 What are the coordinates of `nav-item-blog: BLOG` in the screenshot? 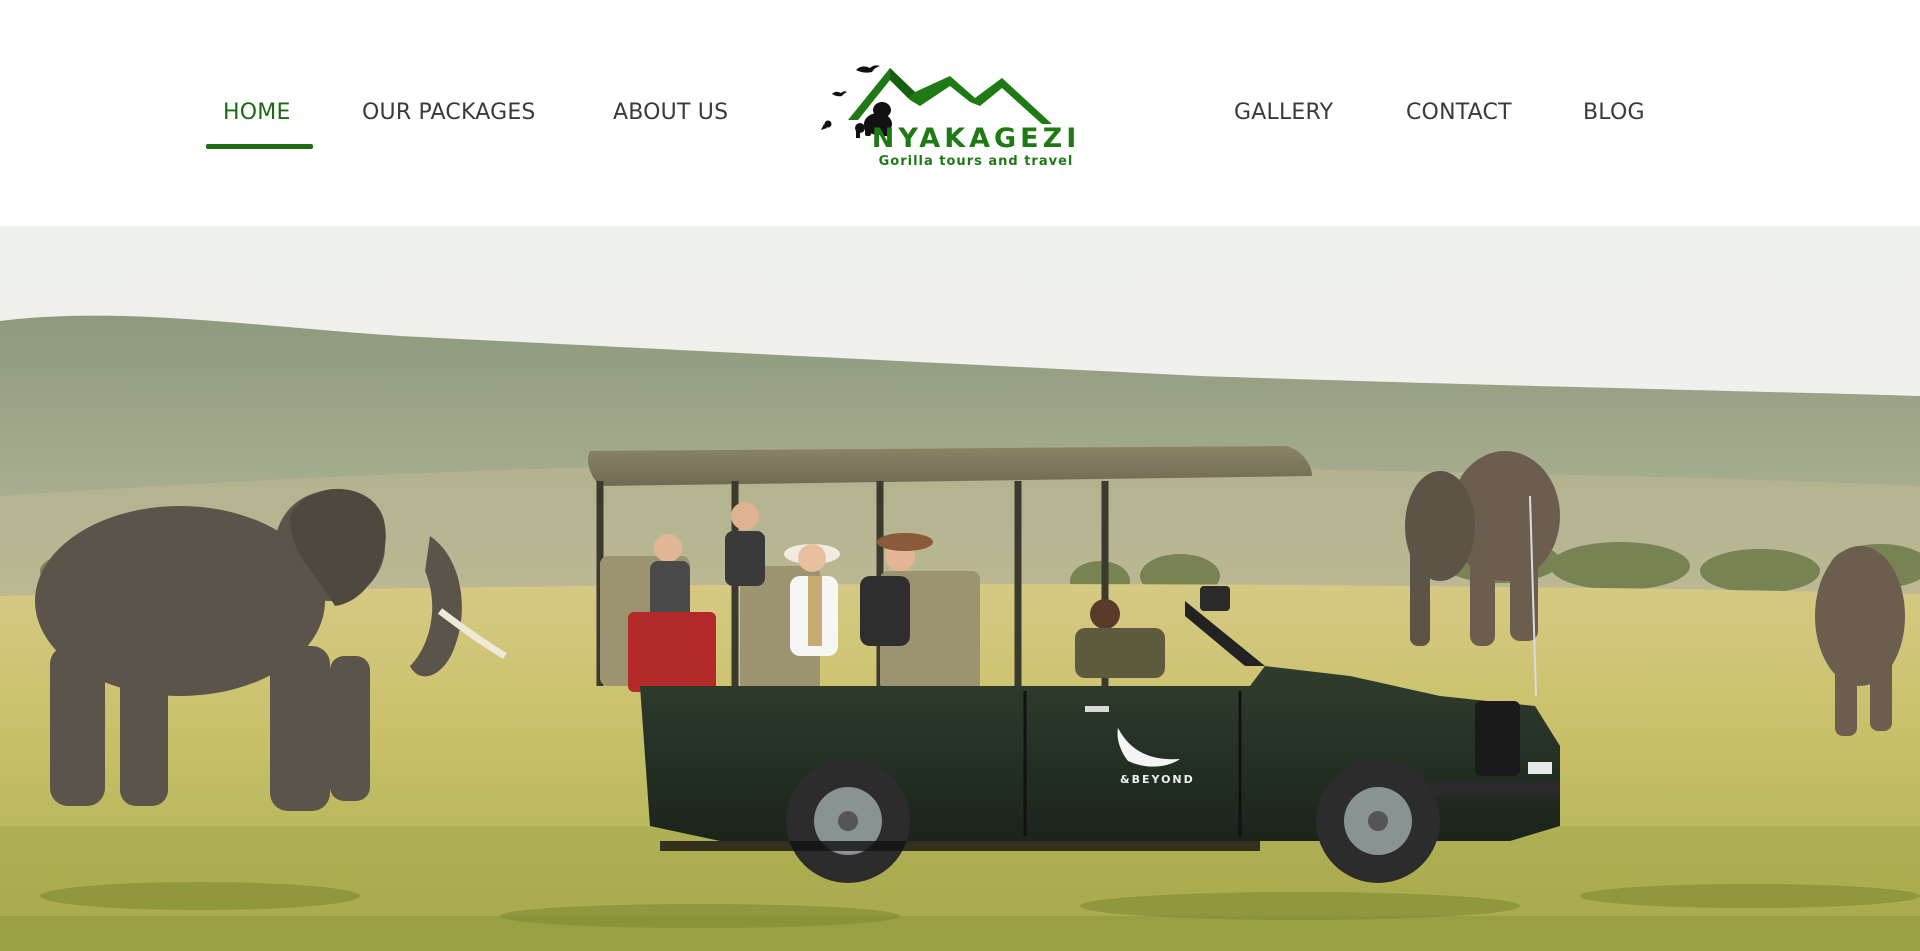 It's located at (1614, 113).